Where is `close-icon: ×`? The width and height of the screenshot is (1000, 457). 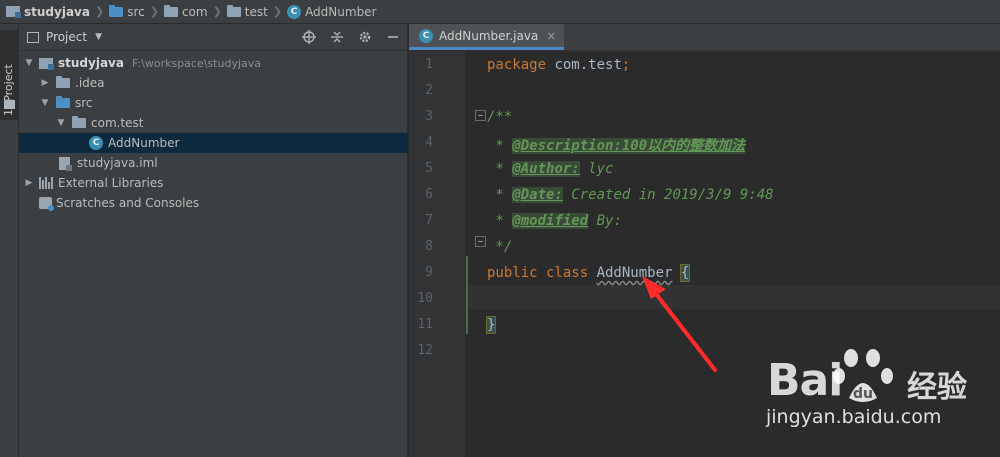
close-icon: × is located at coordinates (551, 36).